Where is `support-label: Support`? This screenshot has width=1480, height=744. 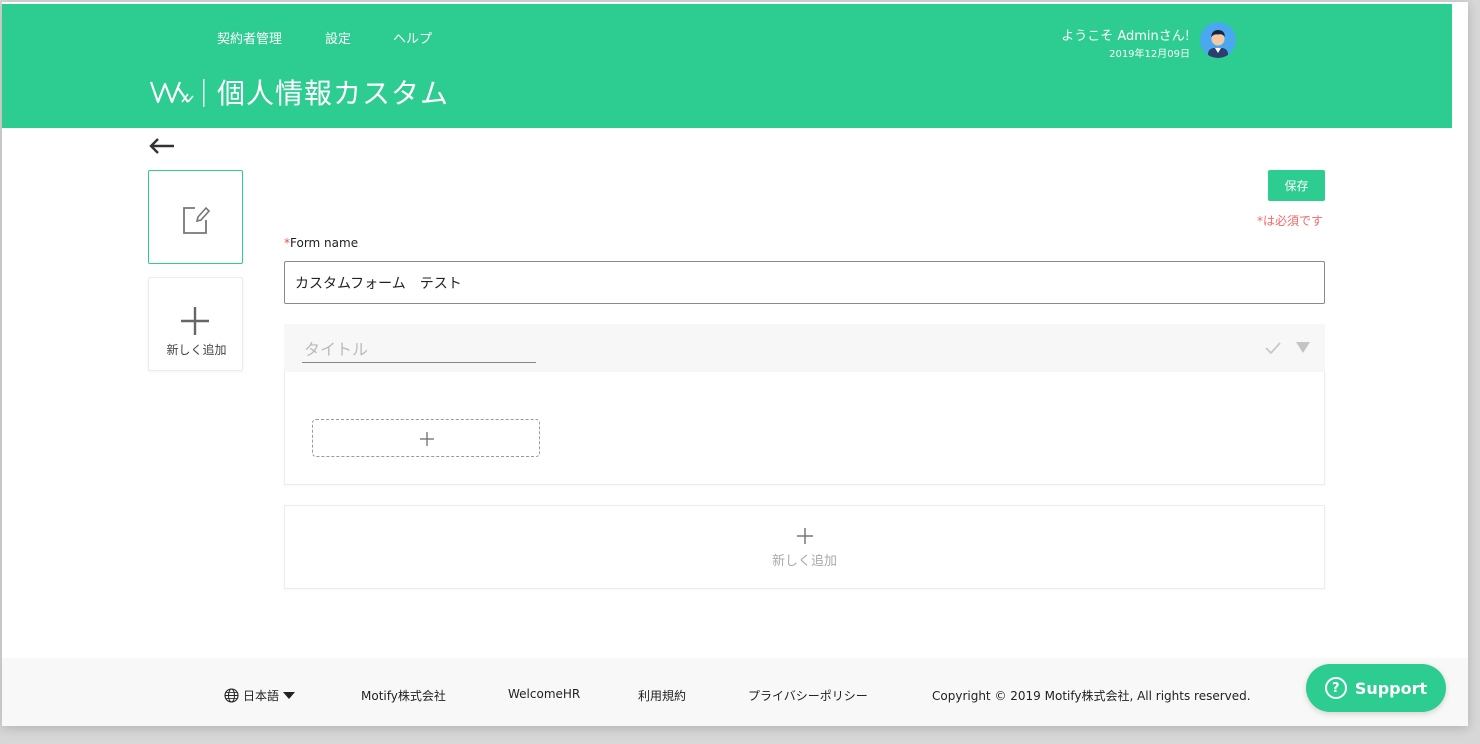 support-label: Support is located at coordinates (1391, 688).